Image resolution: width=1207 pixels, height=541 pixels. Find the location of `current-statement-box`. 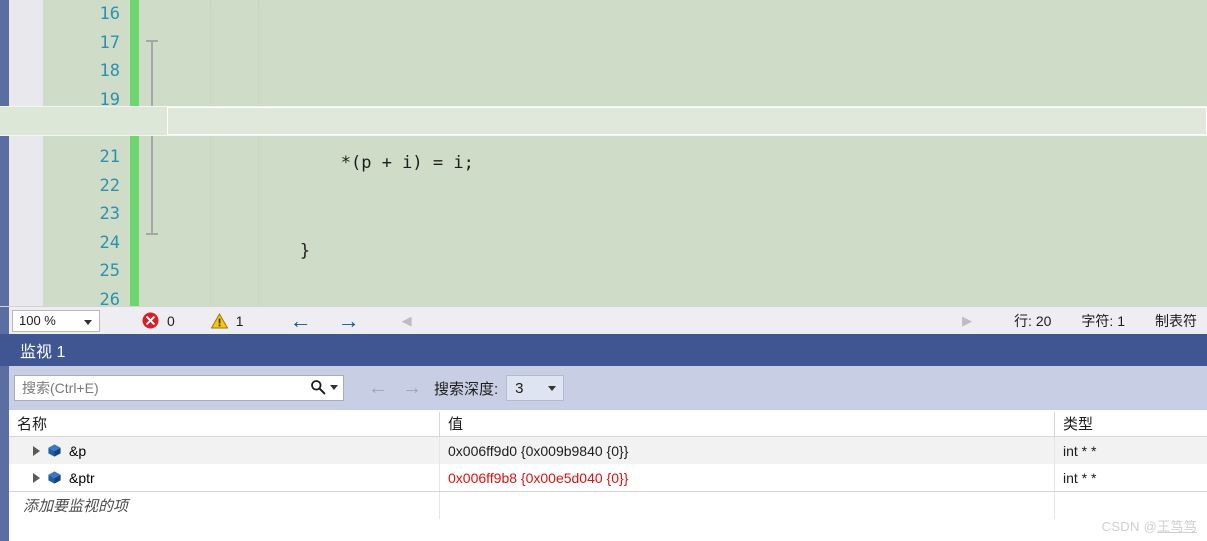

current-statement-box is located at coordinates (687, 121).